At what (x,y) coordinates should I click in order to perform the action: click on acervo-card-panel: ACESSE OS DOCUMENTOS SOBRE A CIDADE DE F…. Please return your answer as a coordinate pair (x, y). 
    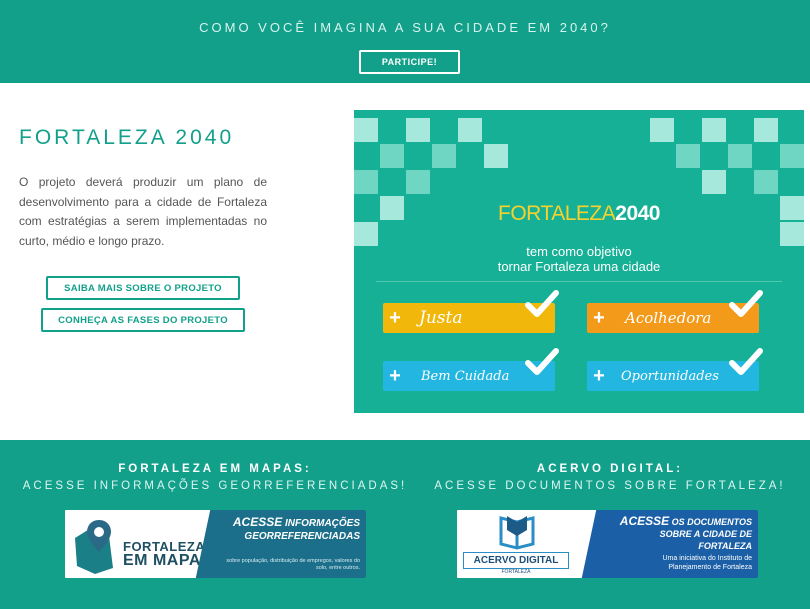
    Looking at the image, I should click on (669, 544).